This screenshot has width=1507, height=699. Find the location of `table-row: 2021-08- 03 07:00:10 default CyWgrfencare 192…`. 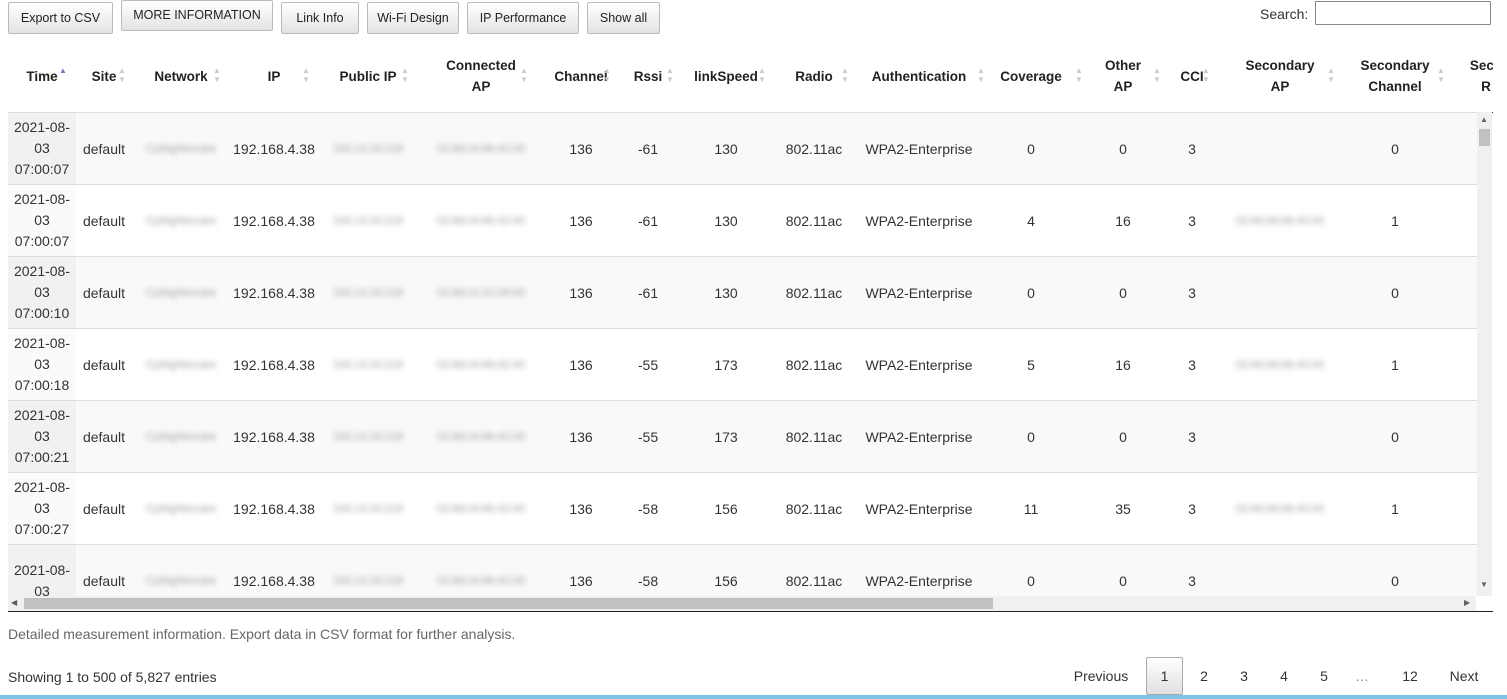

table-row: 2021-08- 03 07:00:10 default CyWgrfencare 192… is located at coordinates (743, 292).